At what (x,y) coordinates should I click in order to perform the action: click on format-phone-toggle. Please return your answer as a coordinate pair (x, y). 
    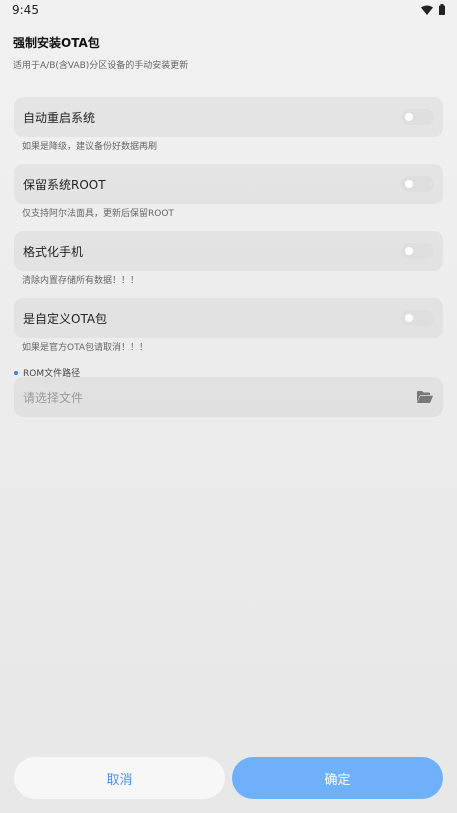
    Looking at the image, I should click on (417, 251).